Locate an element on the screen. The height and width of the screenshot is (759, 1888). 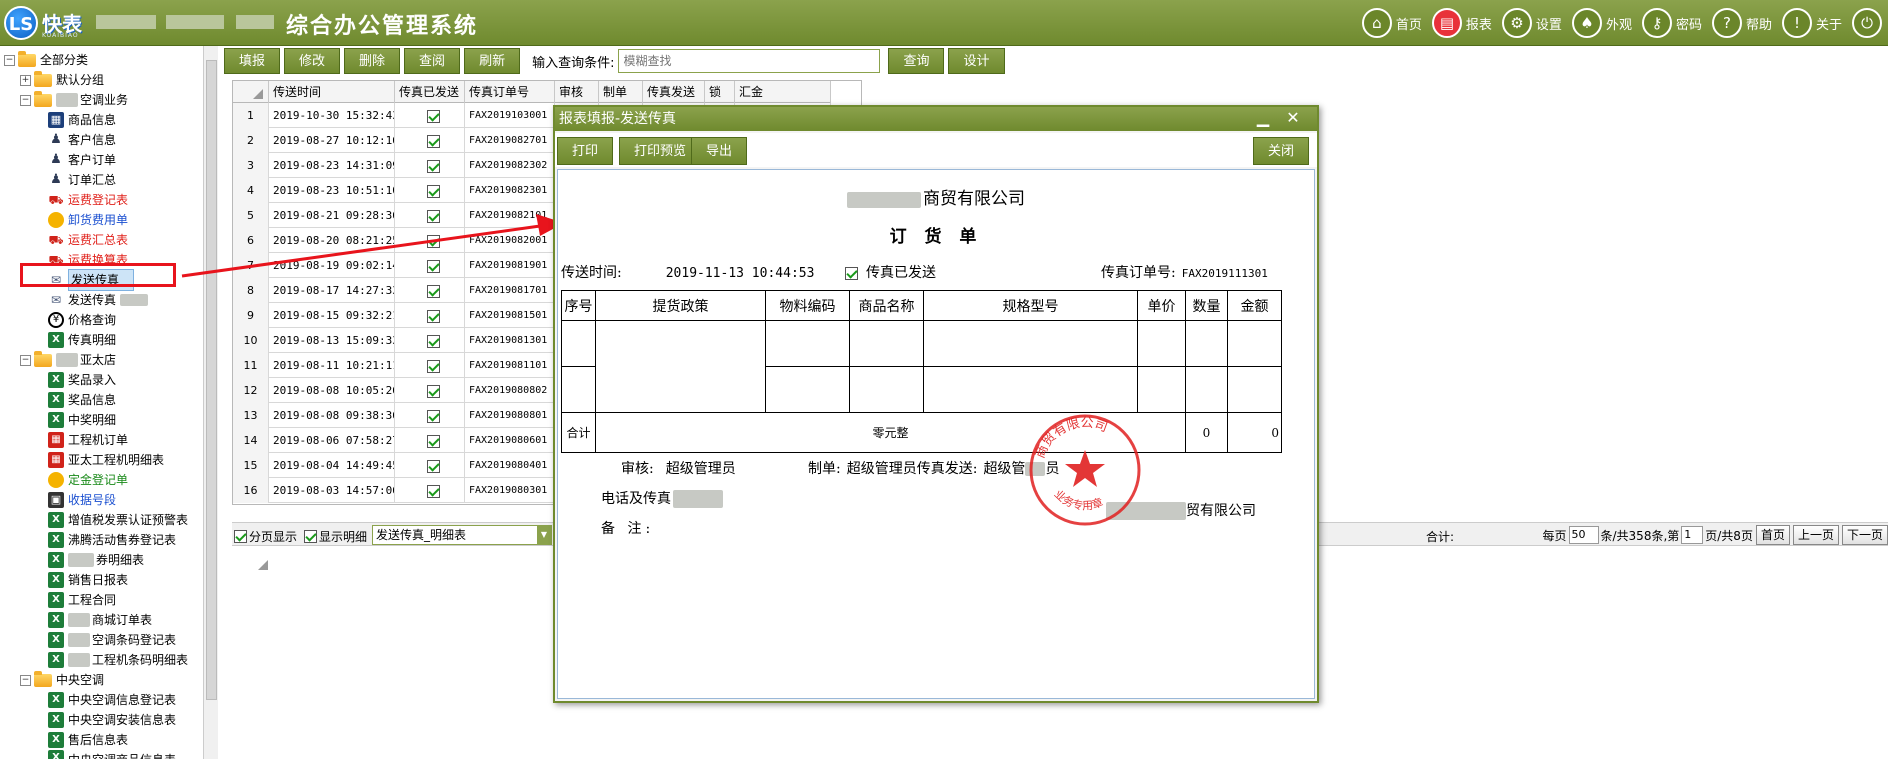
fax-order-cell: FAX2019080401 is located at coordinates (510, 465).